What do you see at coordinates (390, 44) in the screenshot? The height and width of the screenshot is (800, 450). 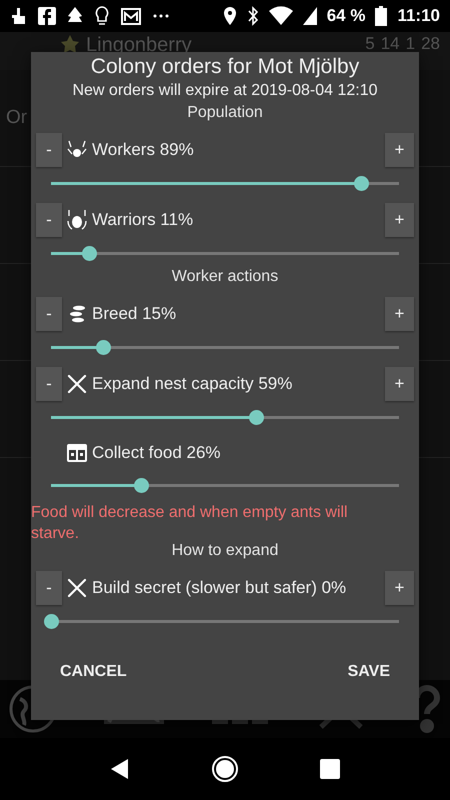 I see `stat-count: 14` at bounding box center [390, 44].